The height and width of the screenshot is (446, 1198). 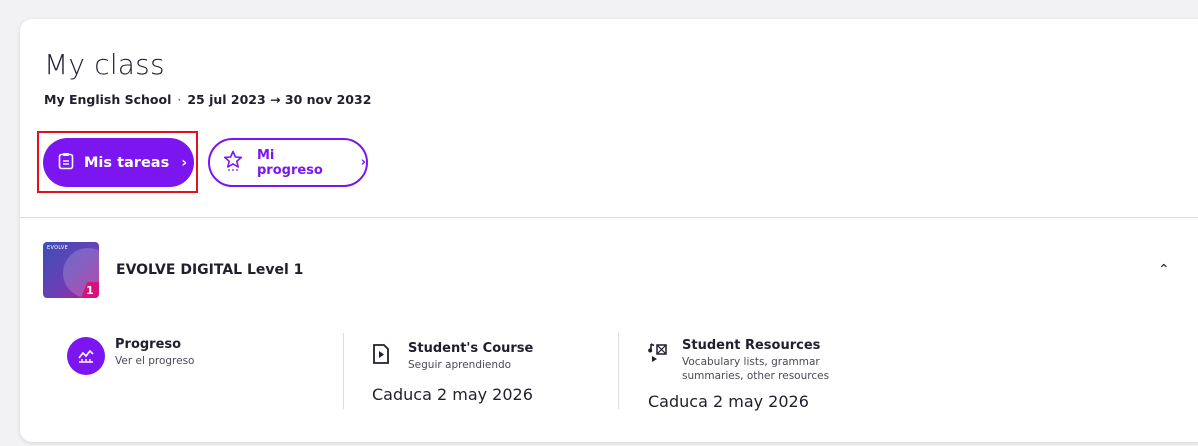 What do you see at coordinates (66, 163) in the screenshot?
I see `clipboard-icon` at bounding box center [66, 163].